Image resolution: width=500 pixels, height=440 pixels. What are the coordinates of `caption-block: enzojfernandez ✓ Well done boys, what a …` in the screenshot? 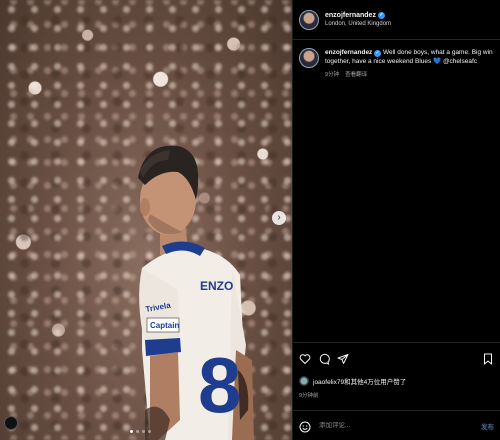 It's located at (396, 63).